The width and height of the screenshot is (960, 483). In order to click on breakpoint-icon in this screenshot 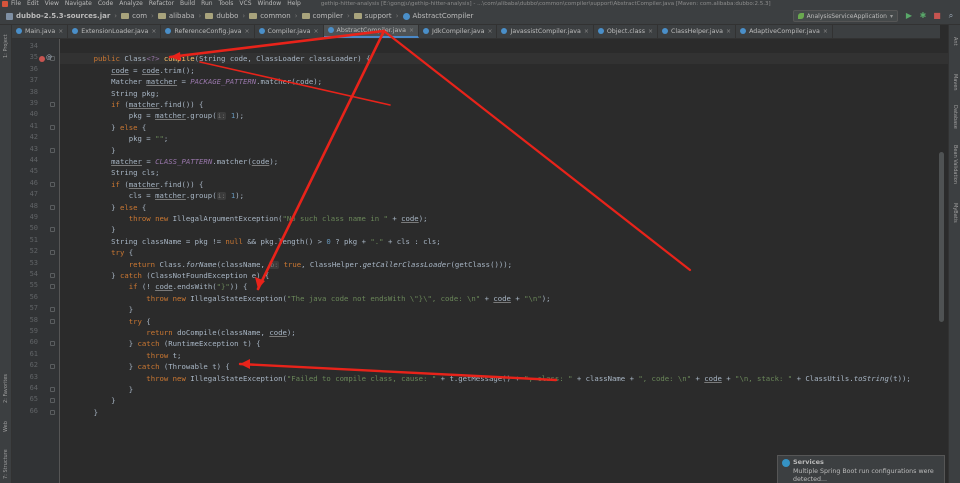, I will do `click(42, 59)`.